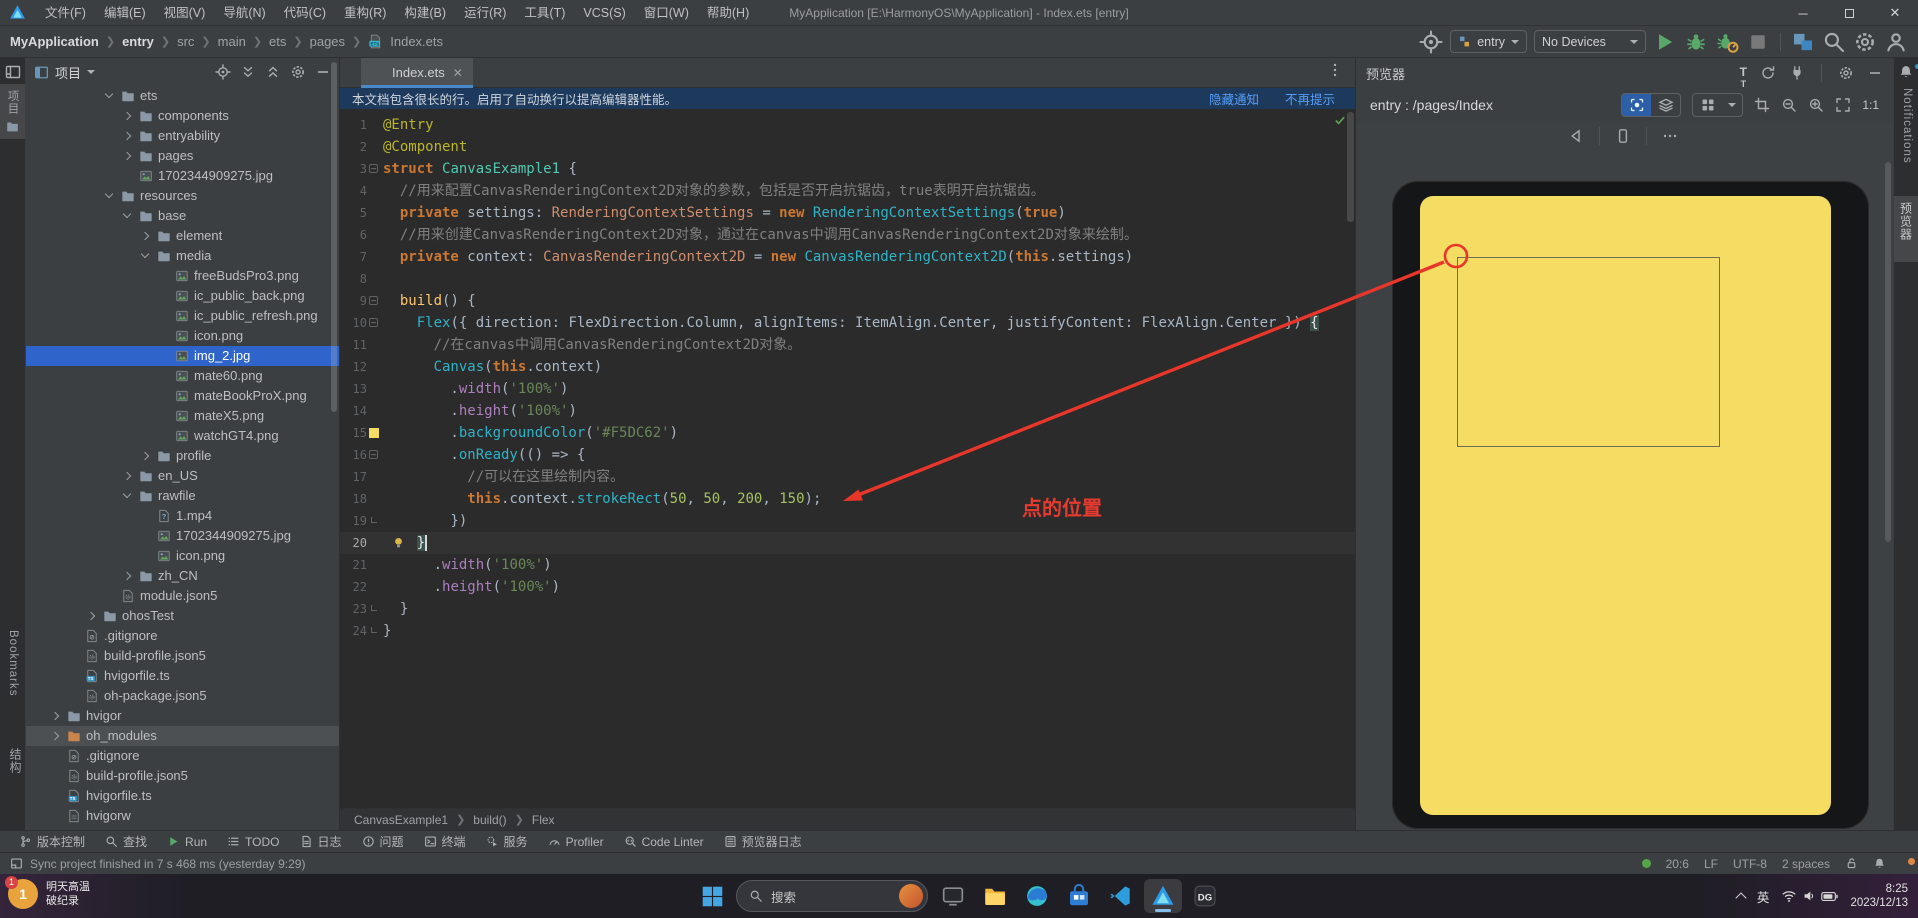  What do you see at coordinates (458, 73) in the screenshot?
I see `close-tab-icon: ✕` at bounding box center [458, 73].